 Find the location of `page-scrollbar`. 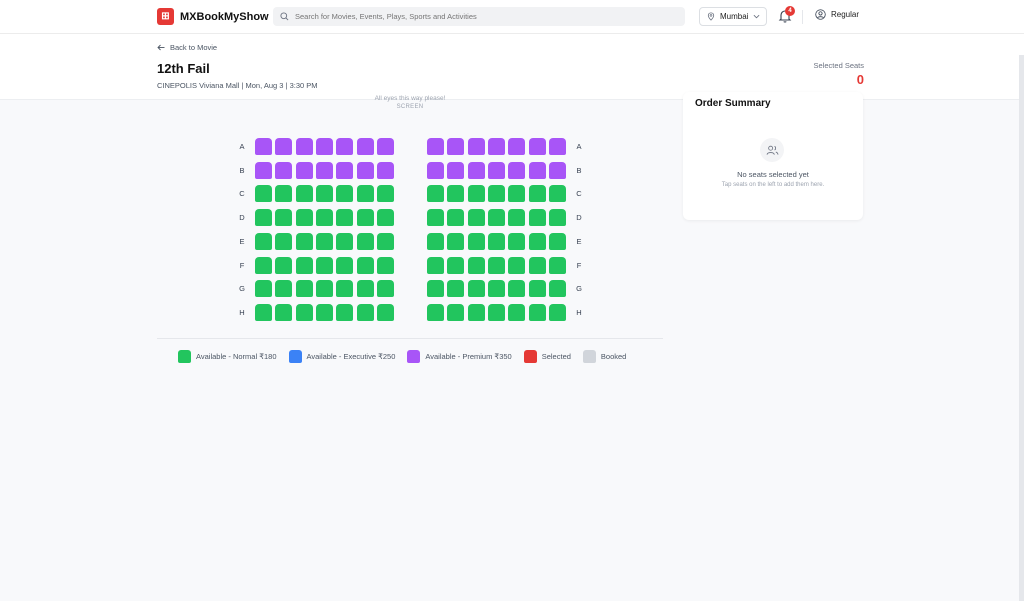

page-scrollbar is located at coordinates (1021, 328).